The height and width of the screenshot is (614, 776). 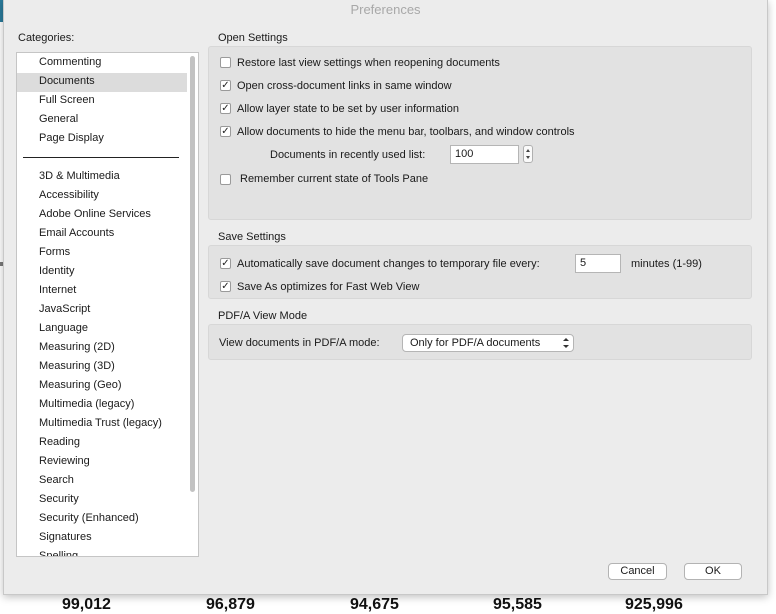 What do you see at coordinates (666, 264) in the screenshot?
I see `autosave-minutes-suffix: minutes (1-99)` at bounding box center [666, 264].